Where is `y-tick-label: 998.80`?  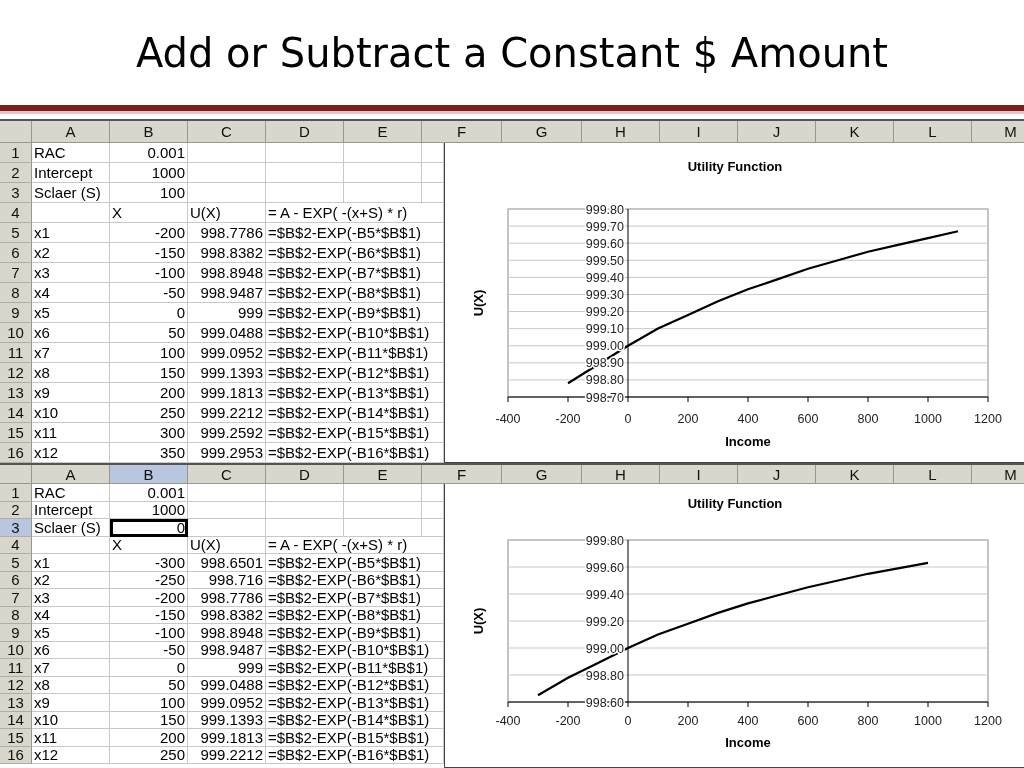 y-tick-label: 998.80 is located at coordinates (604, 380).